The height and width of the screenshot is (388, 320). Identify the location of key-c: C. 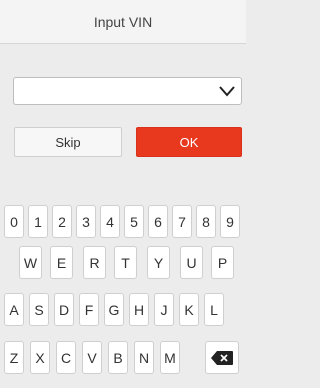
(66, 357).